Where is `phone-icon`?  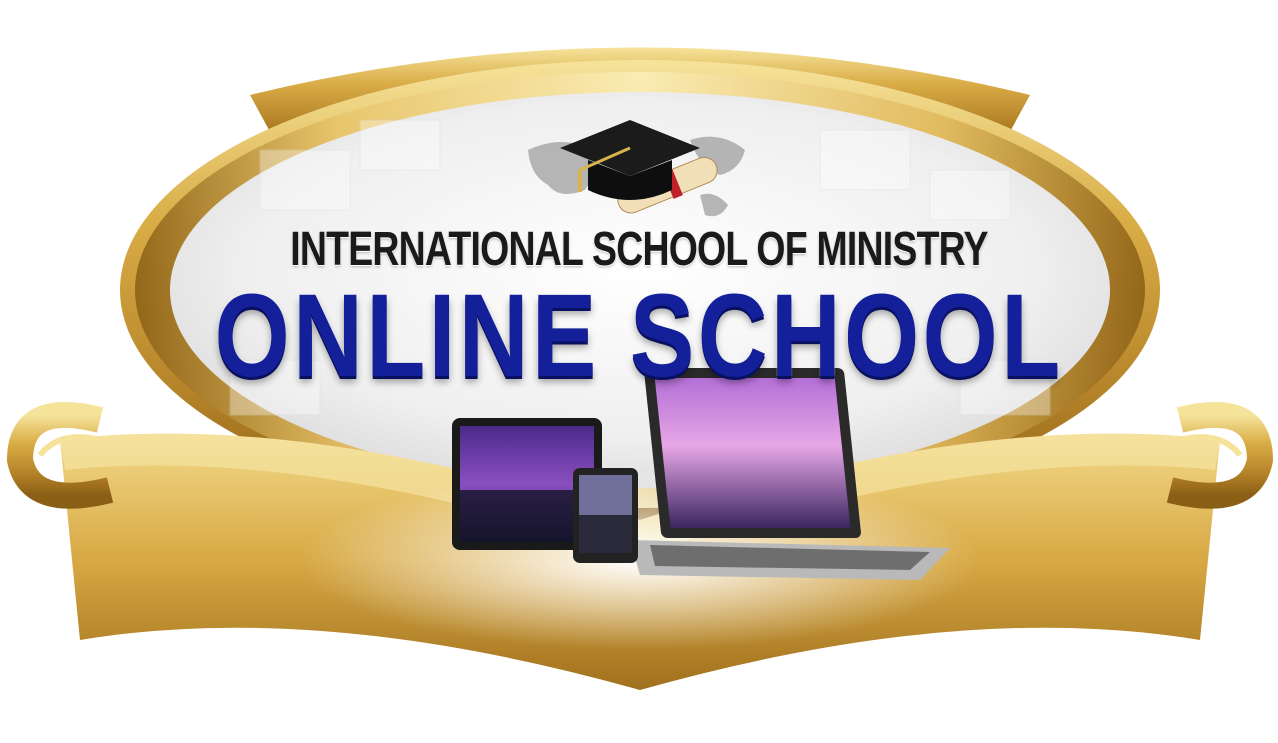
phone-icon is located at coordinates (605, 515).